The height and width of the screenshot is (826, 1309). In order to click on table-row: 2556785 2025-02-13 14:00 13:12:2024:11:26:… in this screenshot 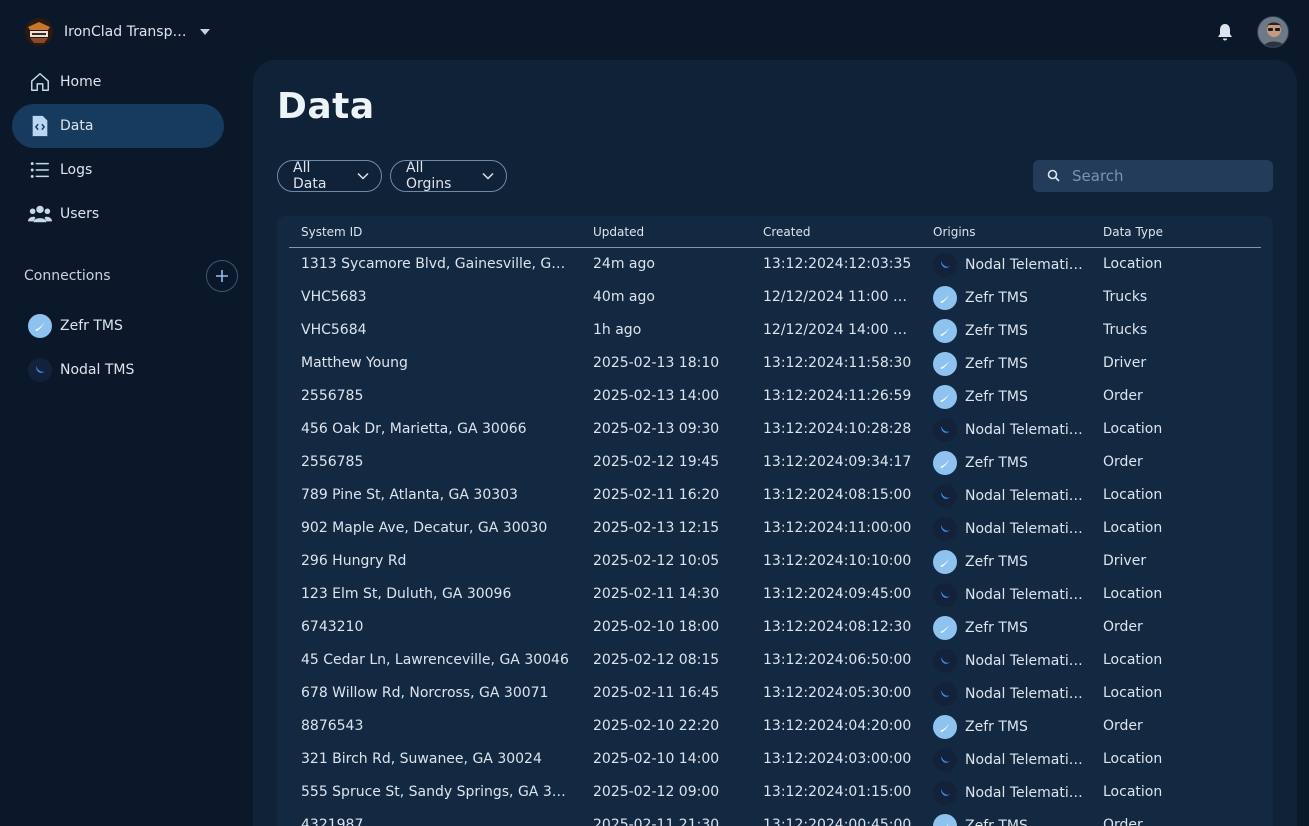, I will do `click(775, 396)`.